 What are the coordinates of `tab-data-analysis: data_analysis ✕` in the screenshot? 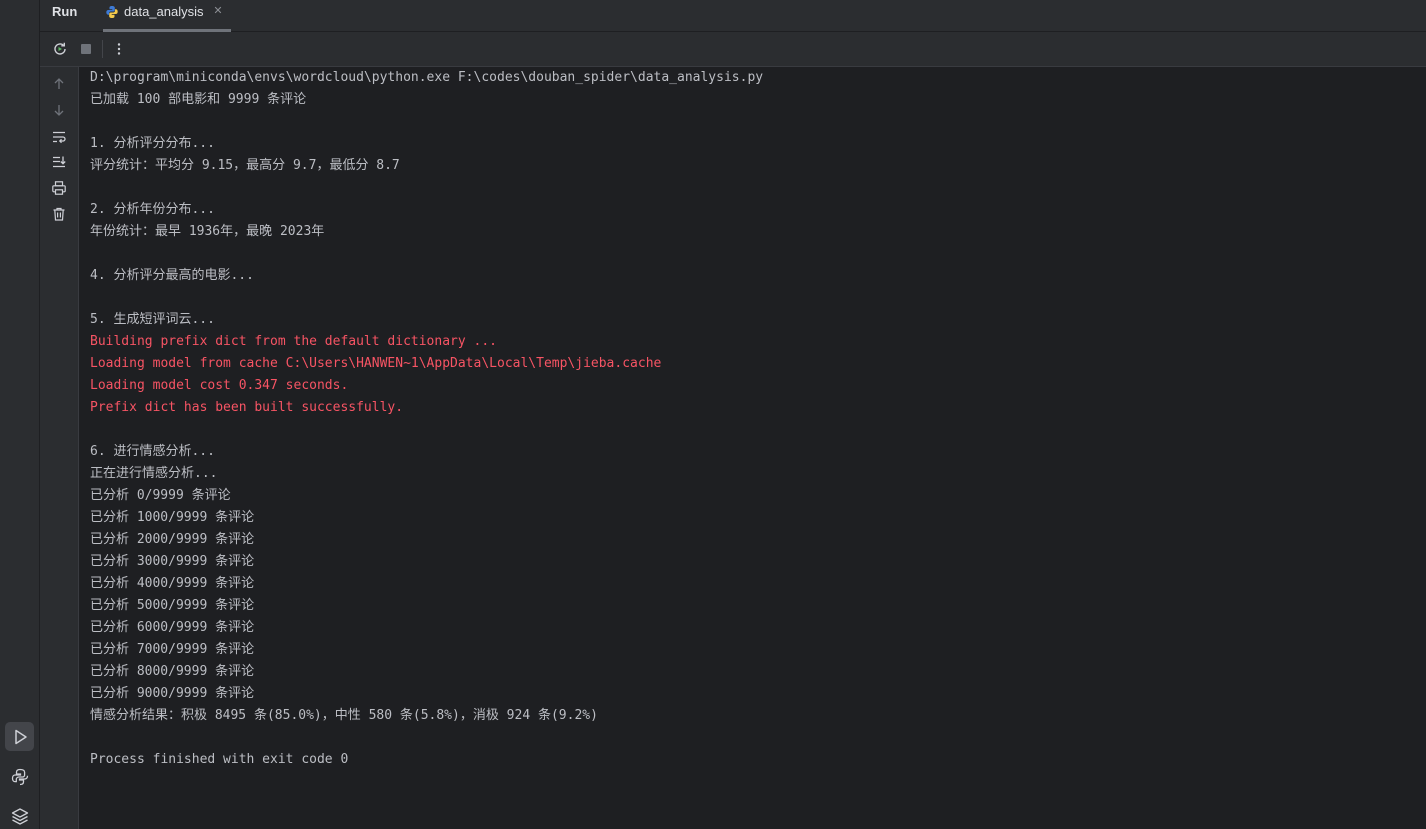 It's located at (167, 16).